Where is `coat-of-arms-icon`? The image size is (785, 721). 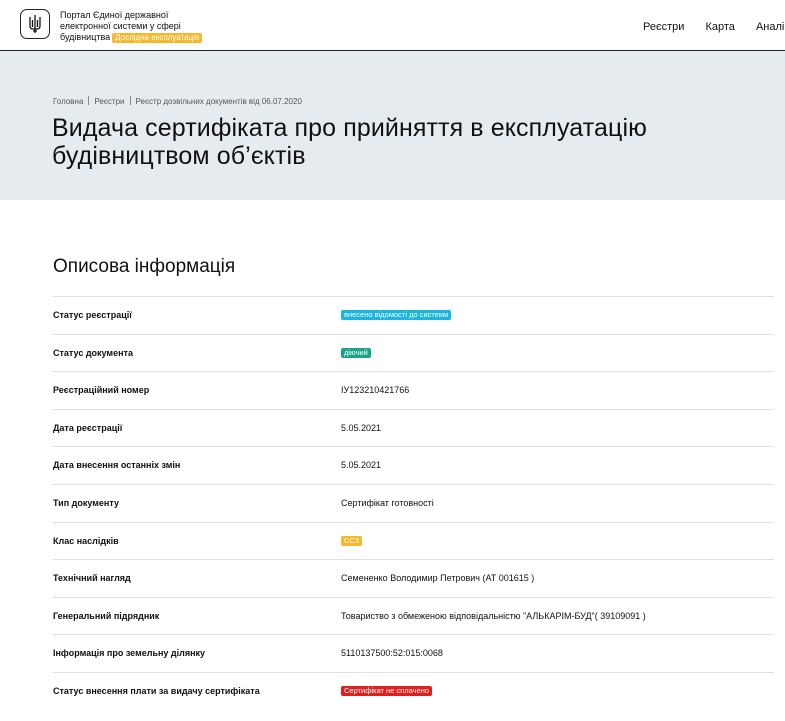
coat-of-arms-icon is located at coordinates (35, 24).